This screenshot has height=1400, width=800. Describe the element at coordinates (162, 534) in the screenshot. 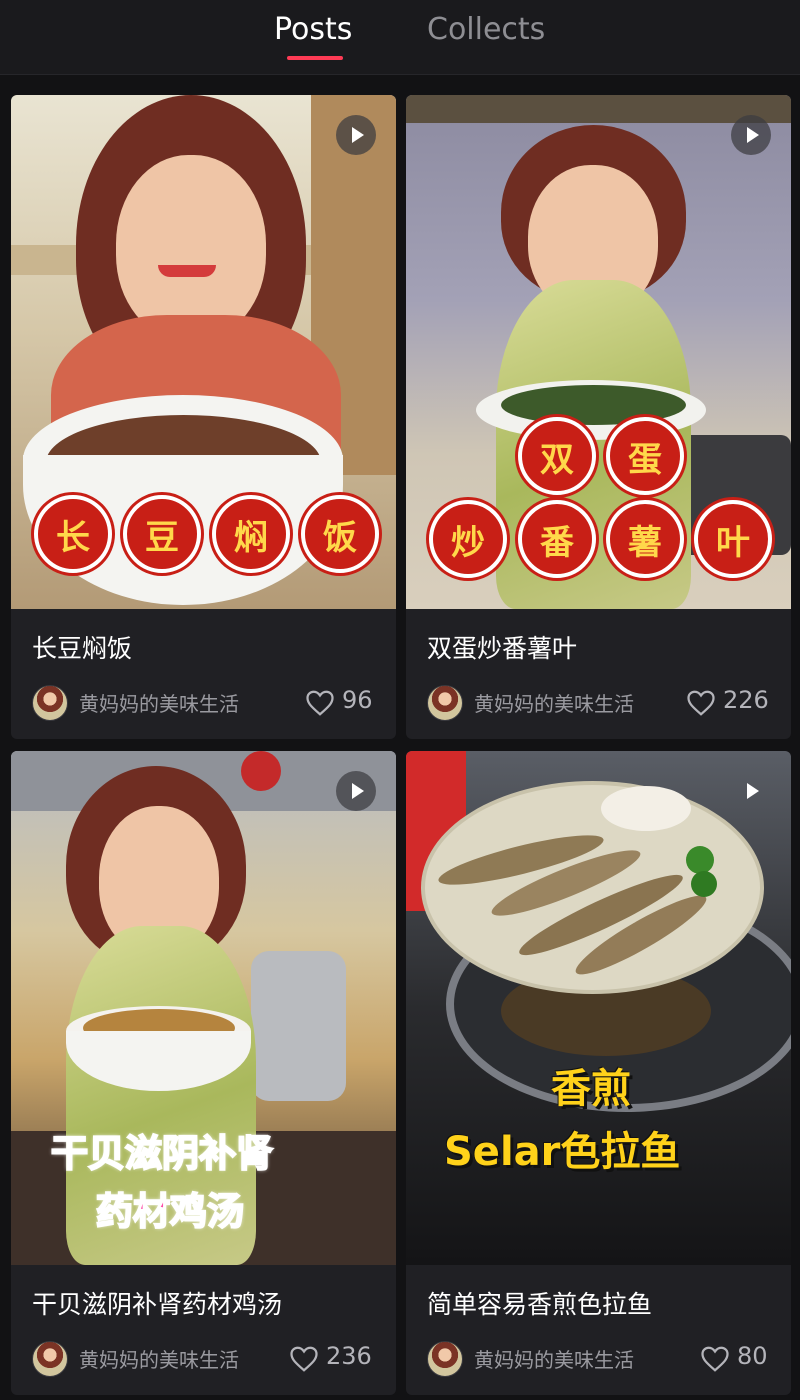

I see `title-overlay-char: 豆` at that location.